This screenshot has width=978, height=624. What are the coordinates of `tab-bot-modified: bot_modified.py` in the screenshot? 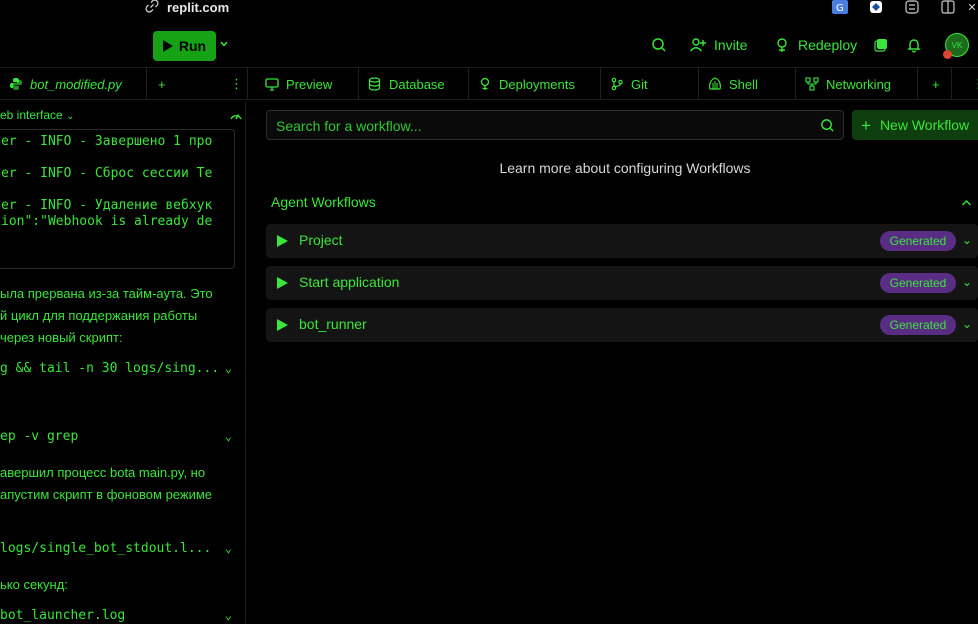 It's located at (73, 84).